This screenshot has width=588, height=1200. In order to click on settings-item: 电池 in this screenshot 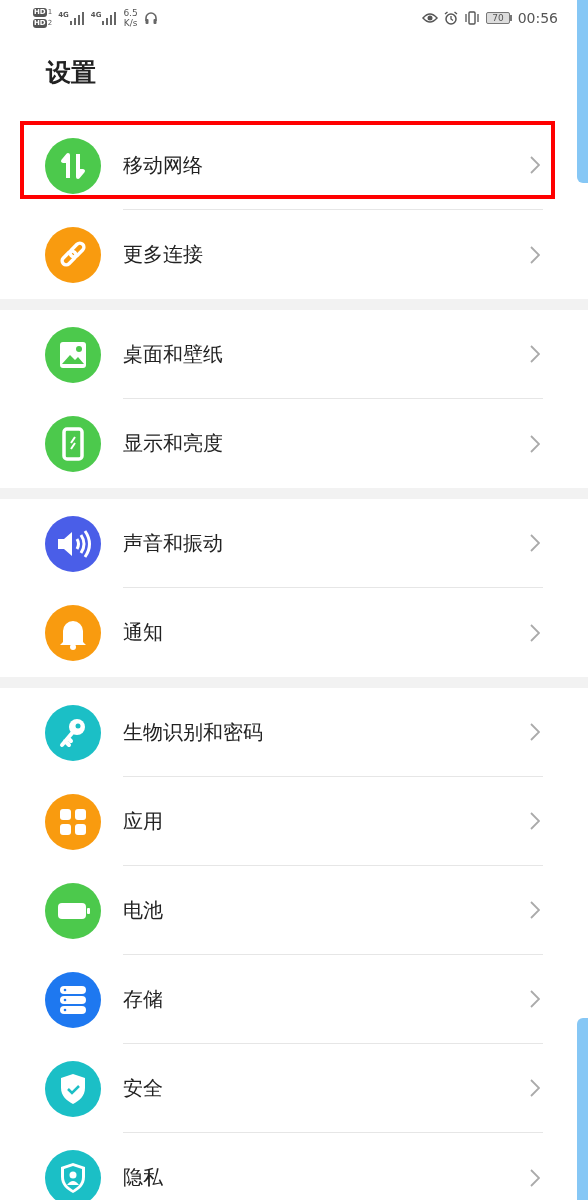, I will do `click(294, 910)`.